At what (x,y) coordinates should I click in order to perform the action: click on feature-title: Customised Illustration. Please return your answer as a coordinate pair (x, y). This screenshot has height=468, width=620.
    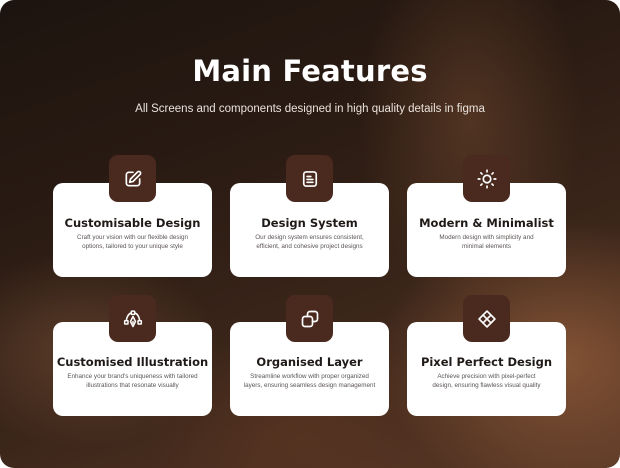
    Looking at the image, I should click on (132, 362).